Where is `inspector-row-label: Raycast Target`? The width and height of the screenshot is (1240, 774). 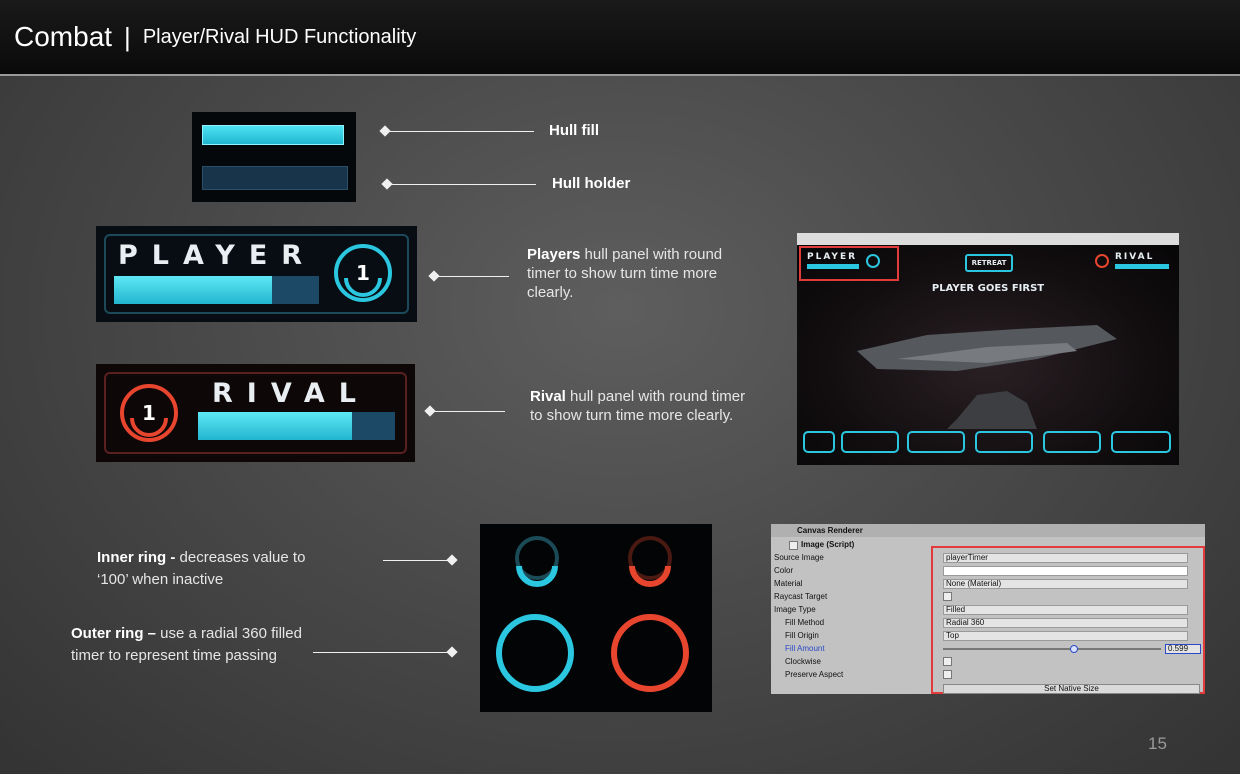 inspector-row-label: Raycast Target is located at coordinates (801, 596).